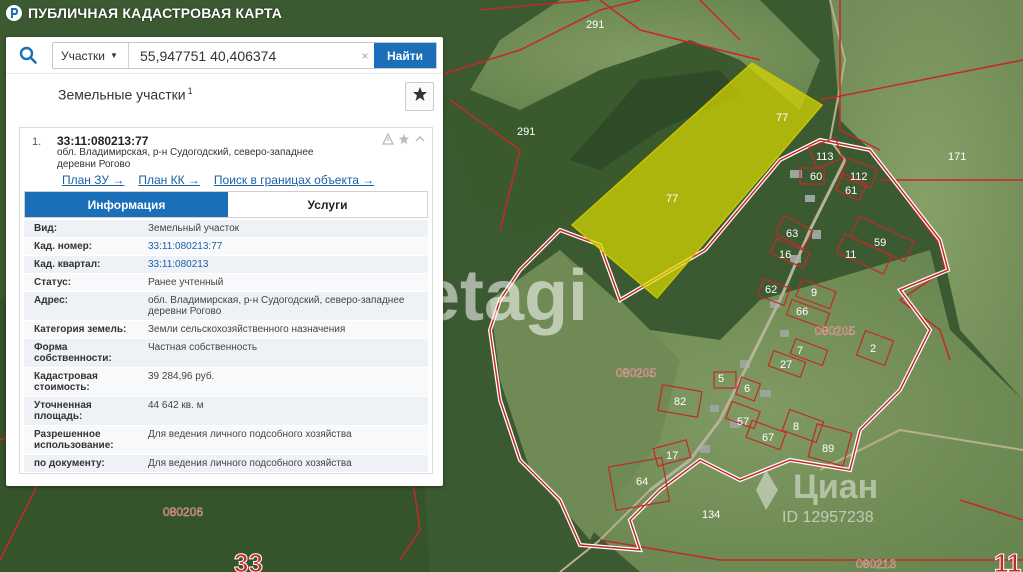 The height and width of the screenshot is (572, 1023). Describe the element at coordinates (1008, 560) in the screenshot. I see `district-label: 11` at that location.